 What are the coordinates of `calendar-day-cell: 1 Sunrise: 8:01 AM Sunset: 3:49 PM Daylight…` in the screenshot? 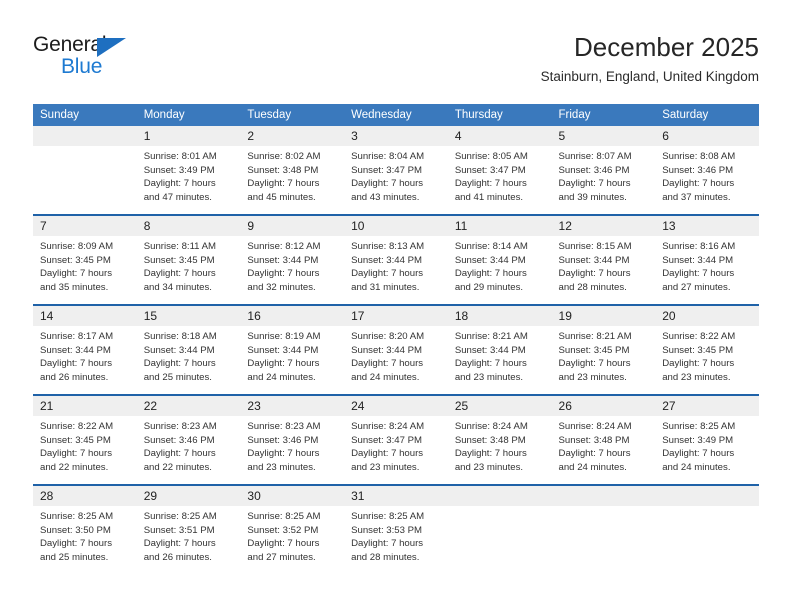 It's located at (188, 170).